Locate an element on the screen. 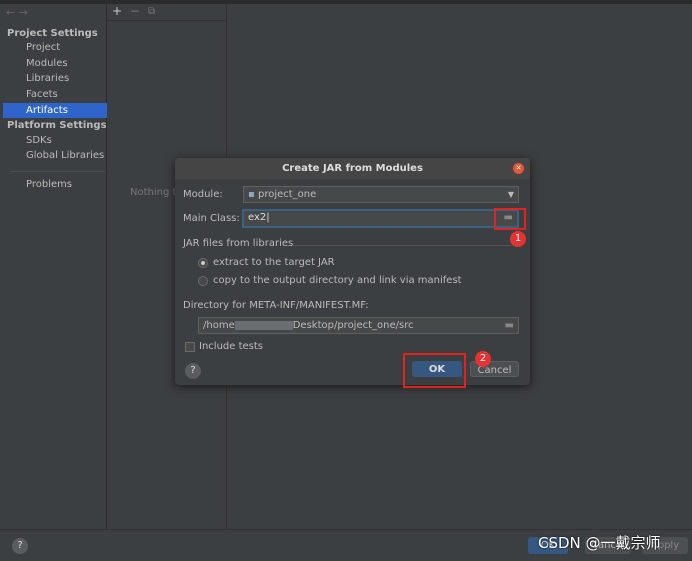 The height and width of the screenshot is (561, 692). forward-icon: → is located at coordinates (23, 12).